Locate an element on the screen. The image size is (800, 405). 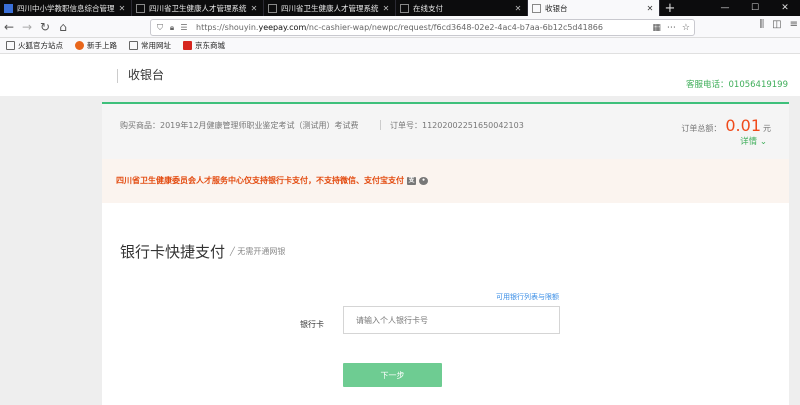
bookmark-label: 京东商城 is located at coordinates (210, 45).